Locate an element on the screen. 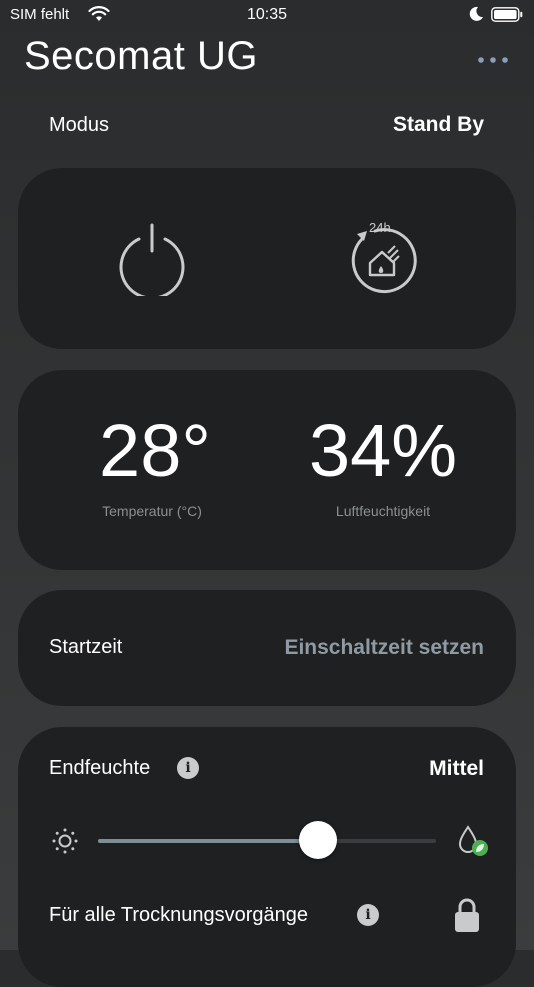 This screenshot has height=987, width=534. timer-badge: 24h is located at coordinates (380, 227).